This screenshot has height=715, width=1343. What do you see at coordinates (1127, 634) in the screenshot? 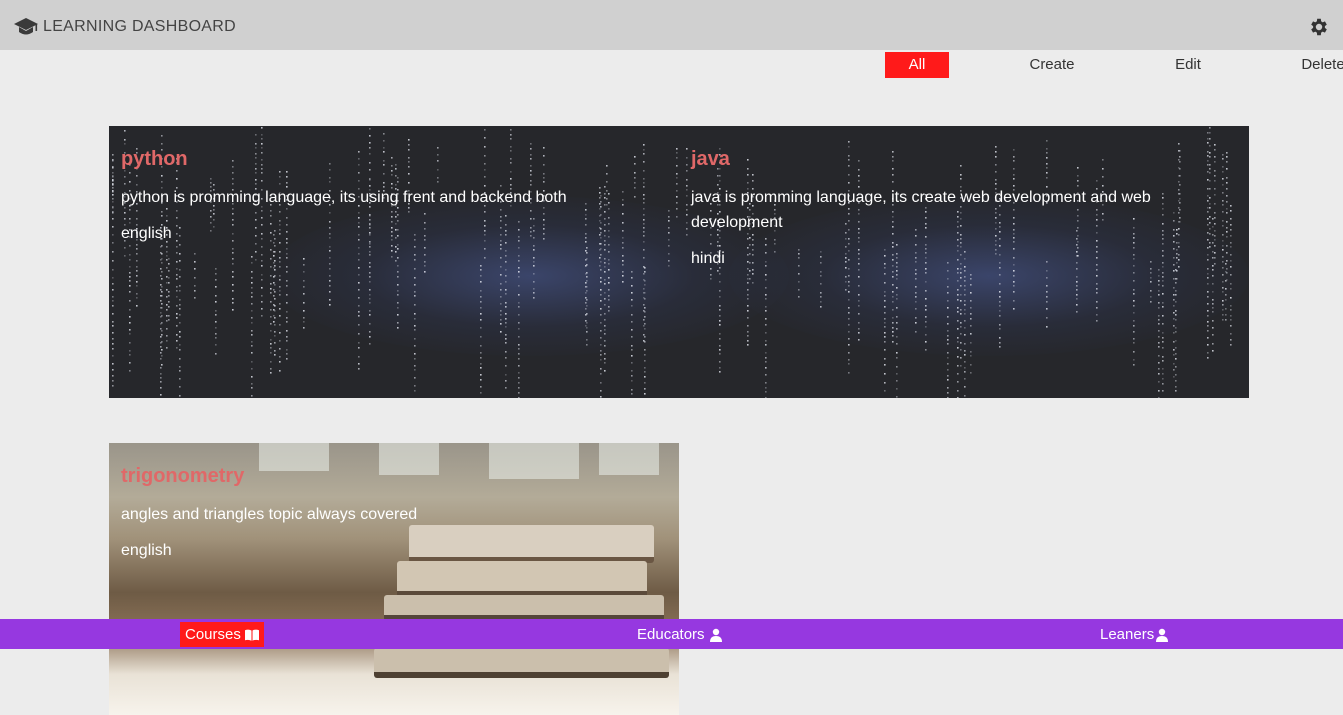
I see `nav-label: Leaners` at bounding box center [1127, 634].